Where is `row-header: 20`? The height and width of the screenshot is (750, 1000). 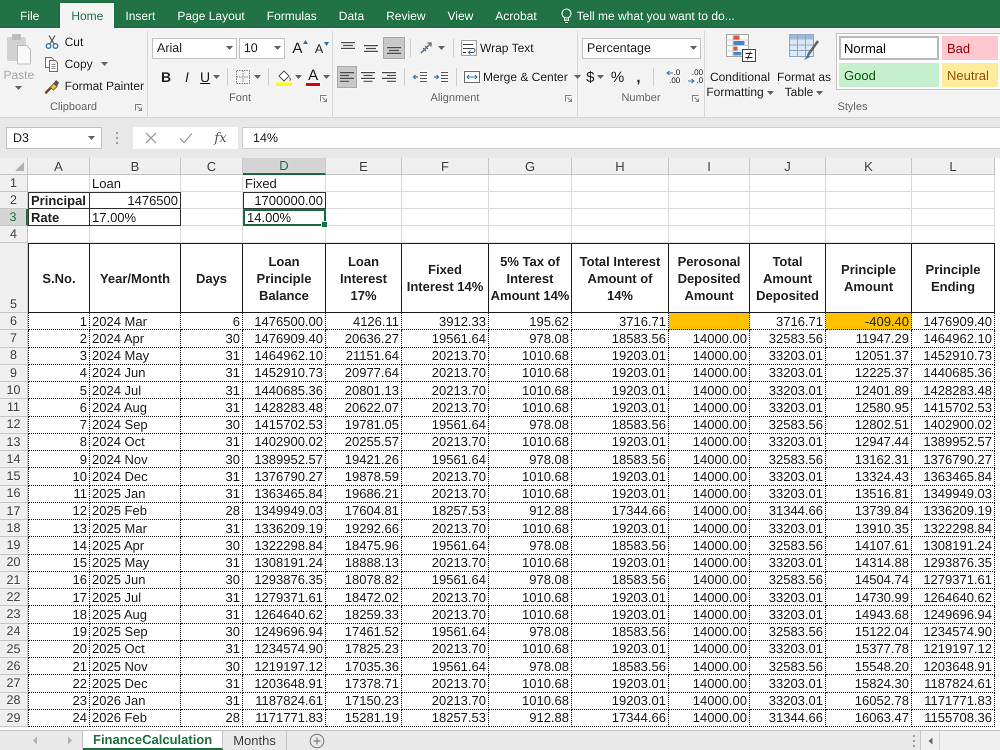 row-header: 20 is located at coordinates (14, 563).